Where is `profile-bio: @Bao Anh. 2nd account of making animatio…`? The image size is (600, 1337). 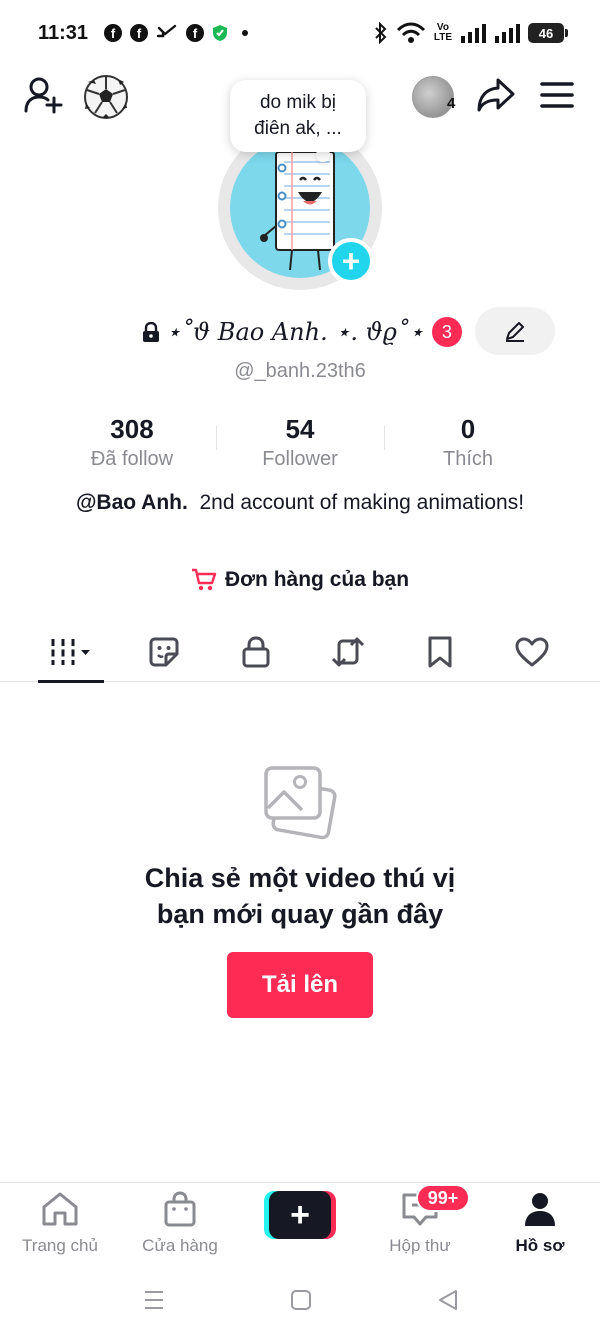
profile-bio: @Bao Anh. 2nd account of making animatio… is located at coordinates (300, 503).